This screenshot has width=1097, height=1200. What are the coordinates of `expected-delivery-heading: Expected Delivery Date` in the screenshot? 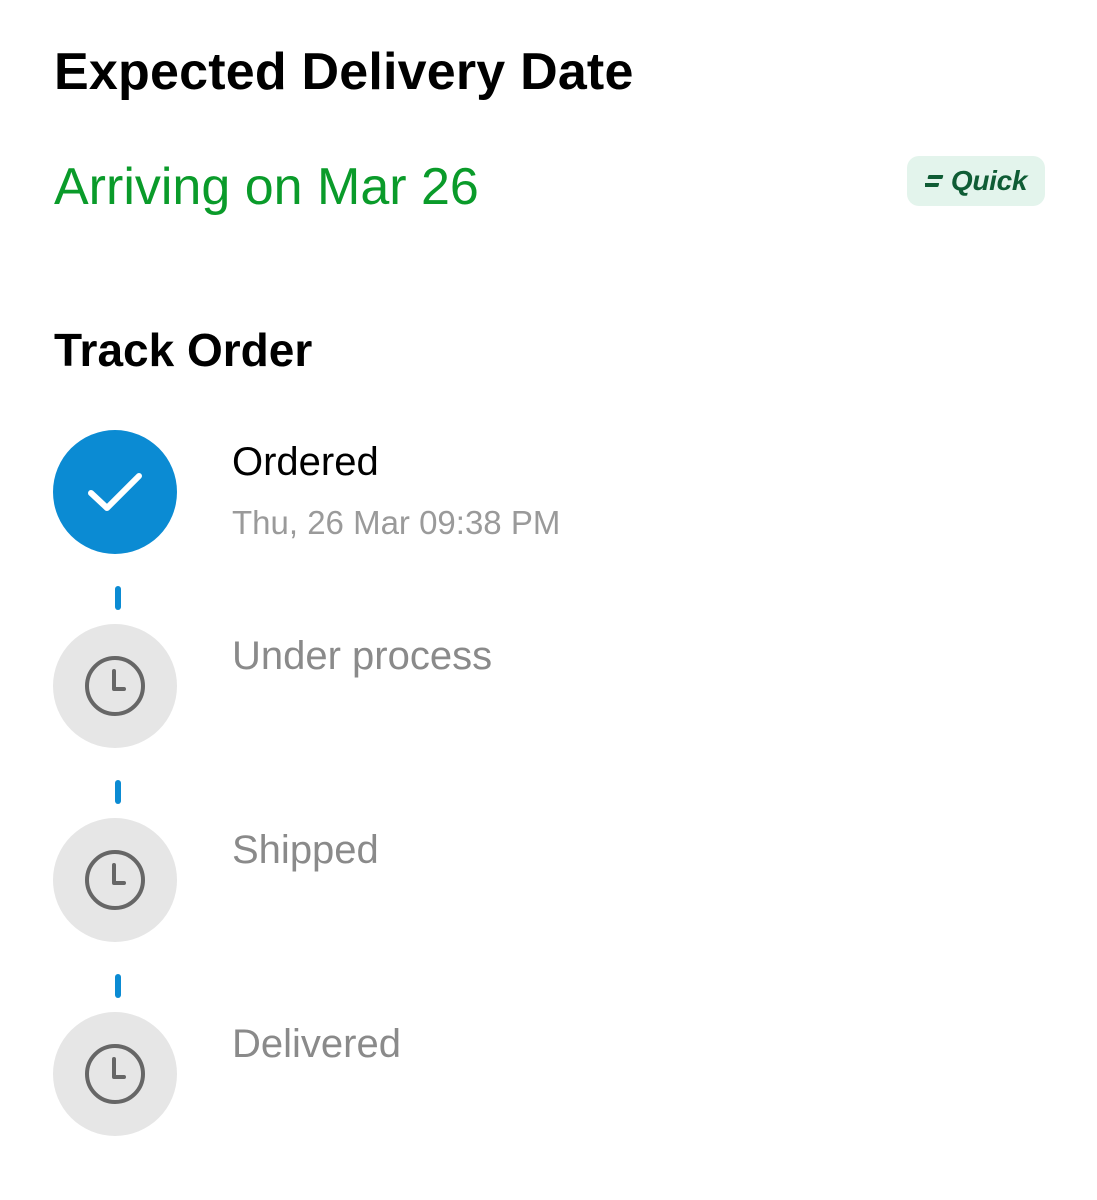 It's located at (344, 72).